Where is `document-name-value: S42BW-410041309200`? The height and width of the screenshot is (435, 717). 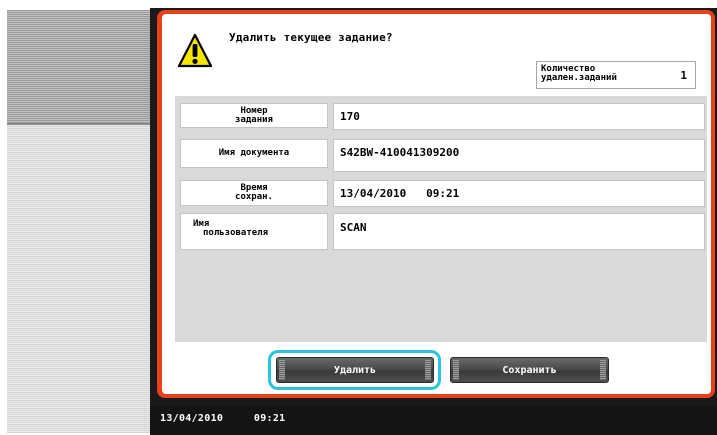 document-name-value: S42BW-410041309200 is located at coordinates (519, 155).